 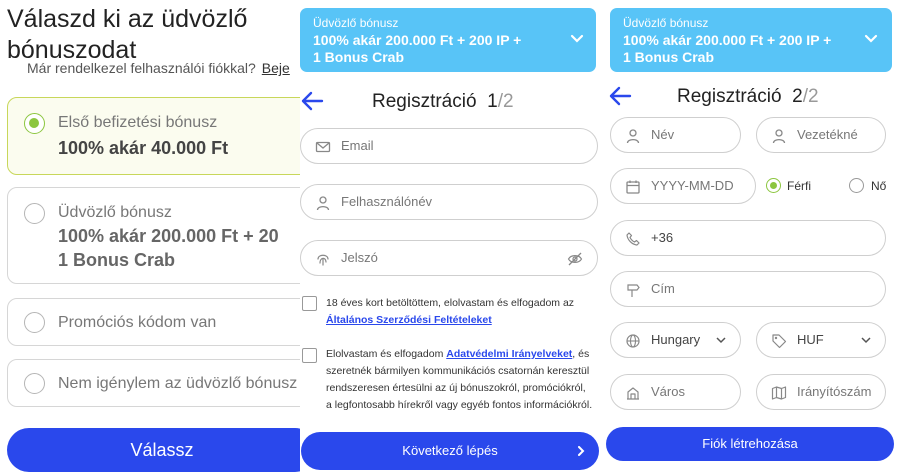 I want to click on next-step-button: Következő lépés, so click(x=450, y=451).